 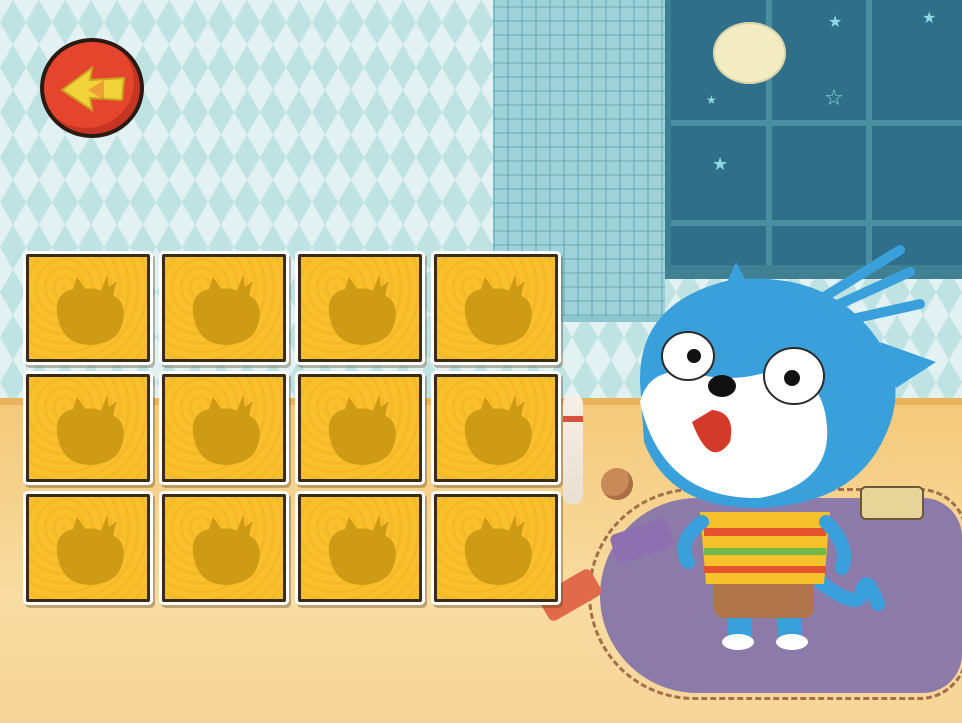 I want to click on moon-icon, so click(x=749, y=53).